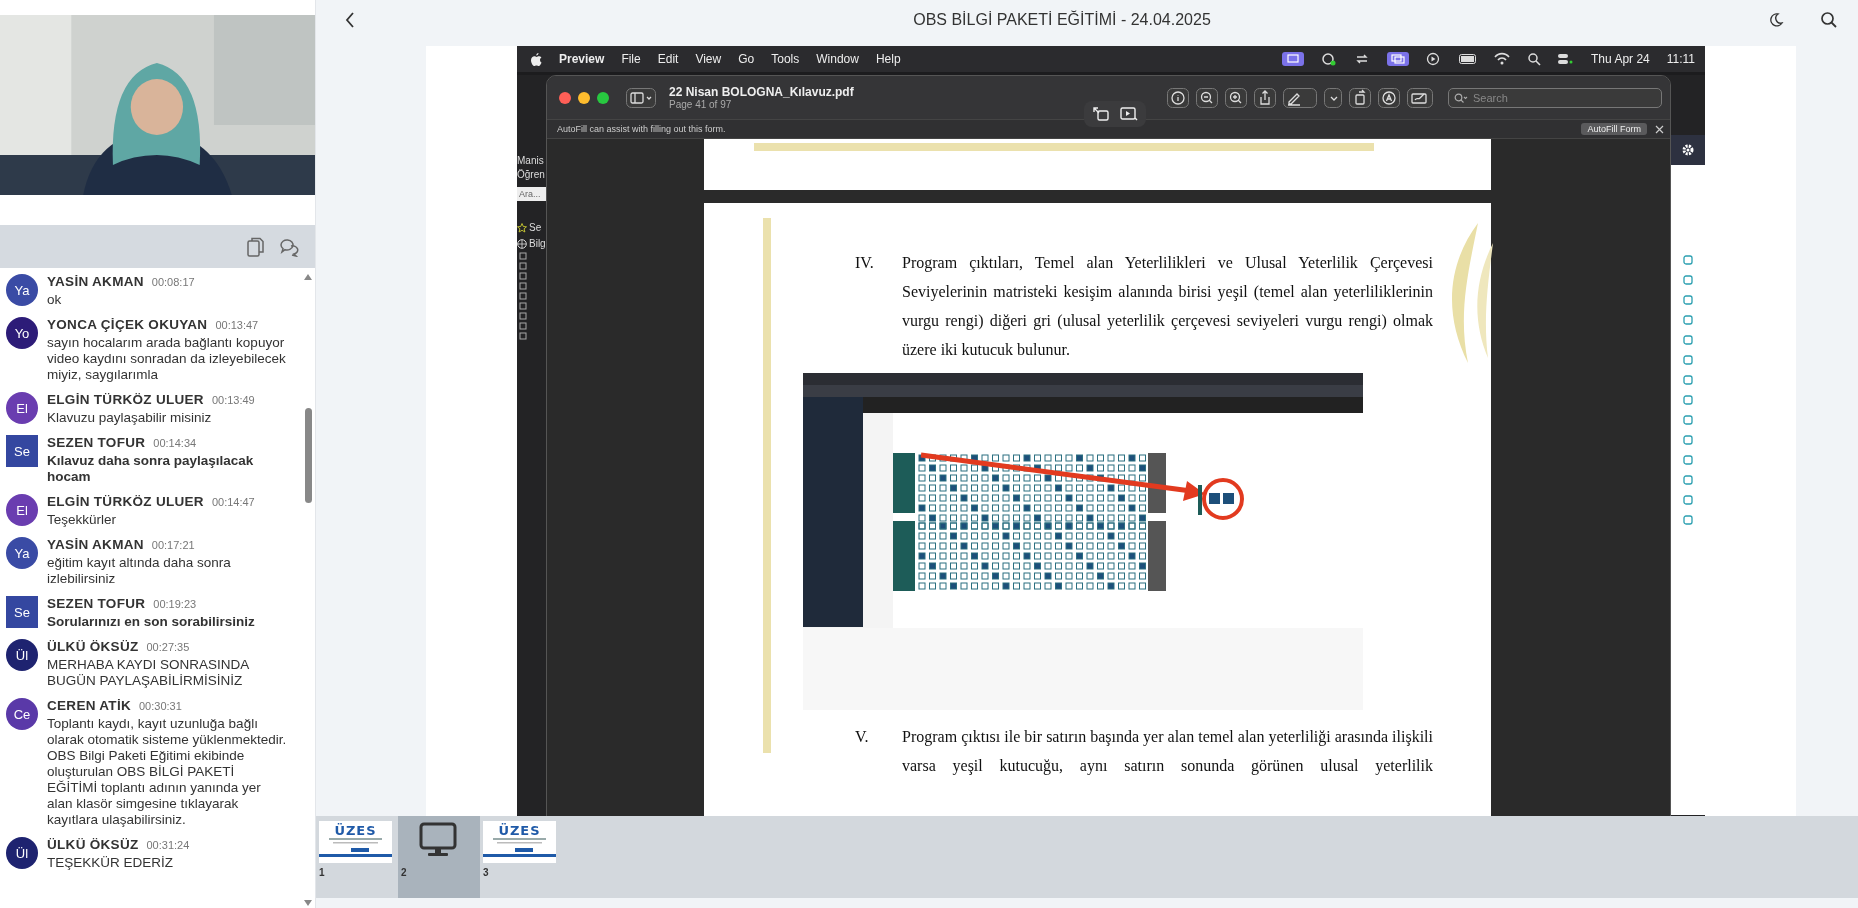 The image size is (1858, 908). Describe the element at coordinates (1659, 129) in the screenshot. I see `close-icon` at that location.